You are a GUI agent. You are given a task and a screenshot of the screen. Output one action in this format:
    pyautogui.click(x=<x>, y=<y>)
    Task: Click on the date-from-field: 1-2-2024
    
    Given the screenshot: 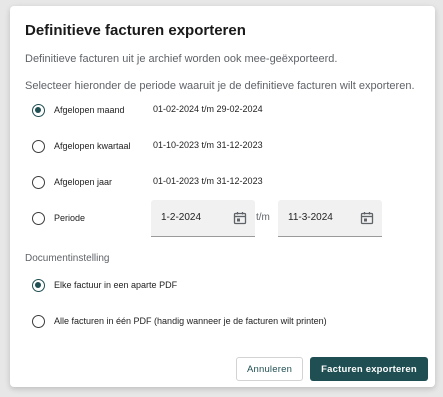 What is the action you would take?
    pyautogui.click(x=203, y=218)
    